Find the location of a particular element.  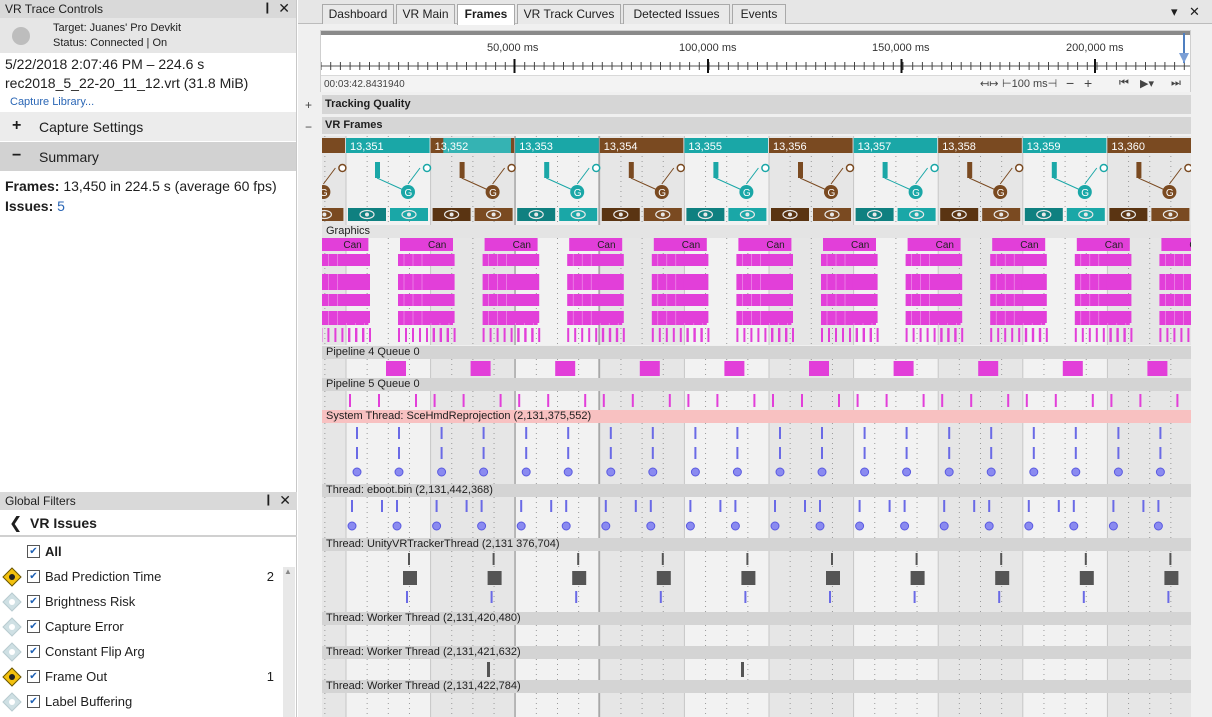

filter-label: Brightness Risk is located at coordinates (90, 601).